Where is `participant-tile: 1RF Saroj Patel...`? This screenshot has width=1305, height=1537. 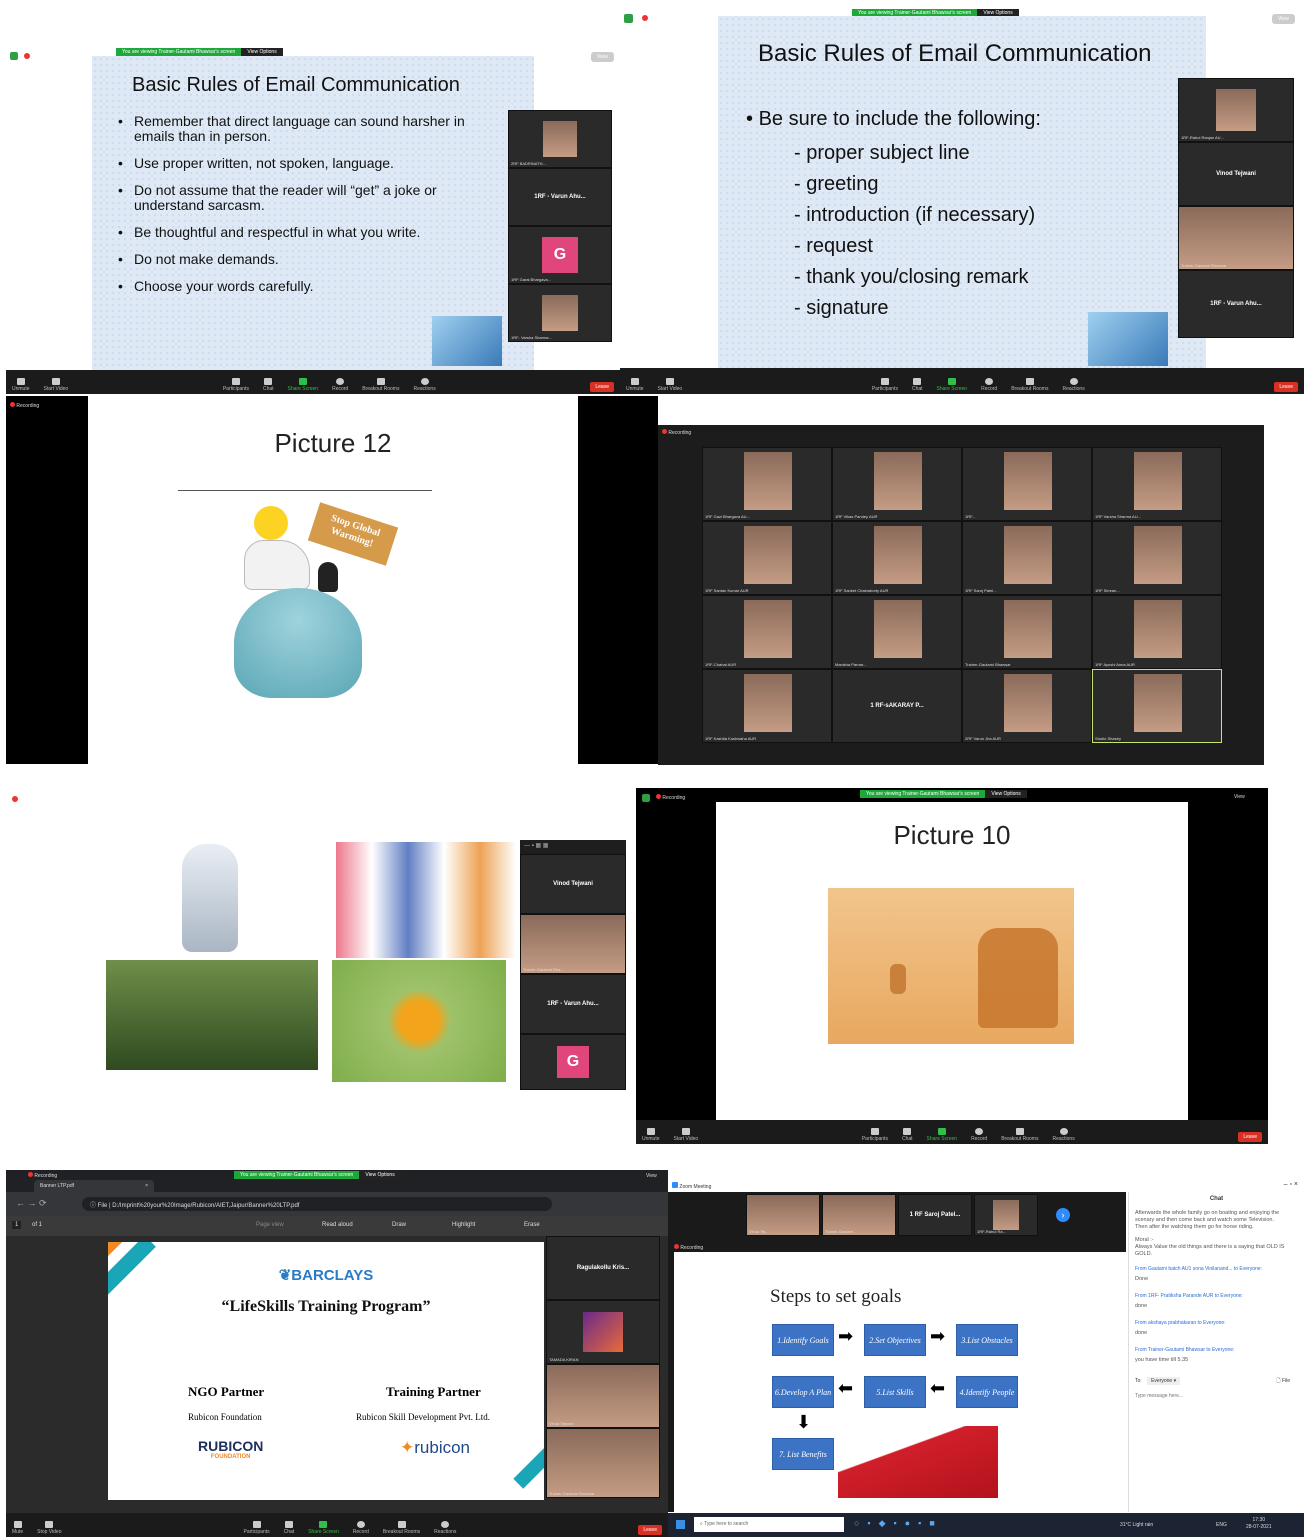
participant-tile: 1RF Saroj Patel... is located at coordinates (1027, 558).